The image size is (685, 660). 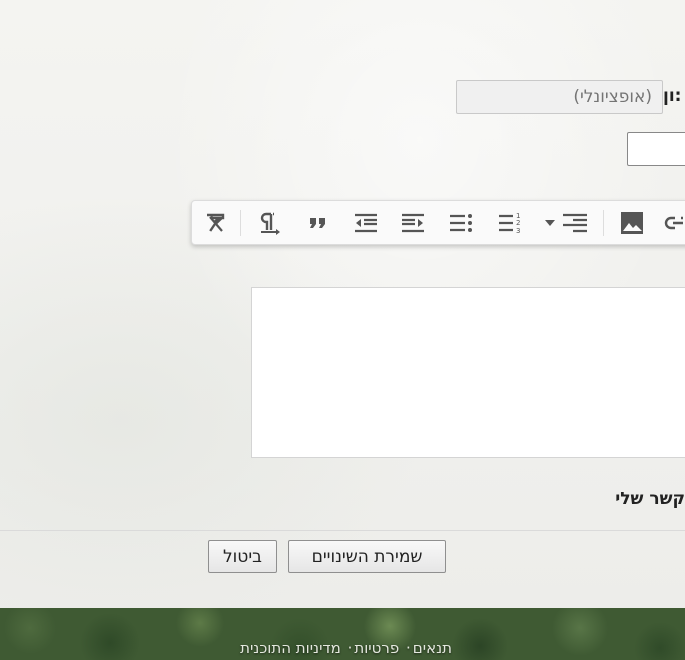 What do you see at coordinates (559, 97) in the screenshot?
I see `subject-input` at bounding box center [559, 97].